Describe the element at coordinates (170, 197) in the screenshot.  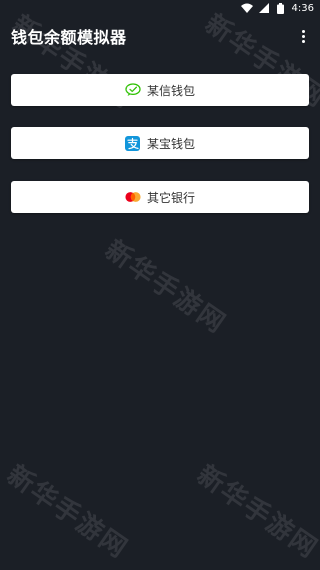
I see `other-banks-label: 其它银行` at that location.